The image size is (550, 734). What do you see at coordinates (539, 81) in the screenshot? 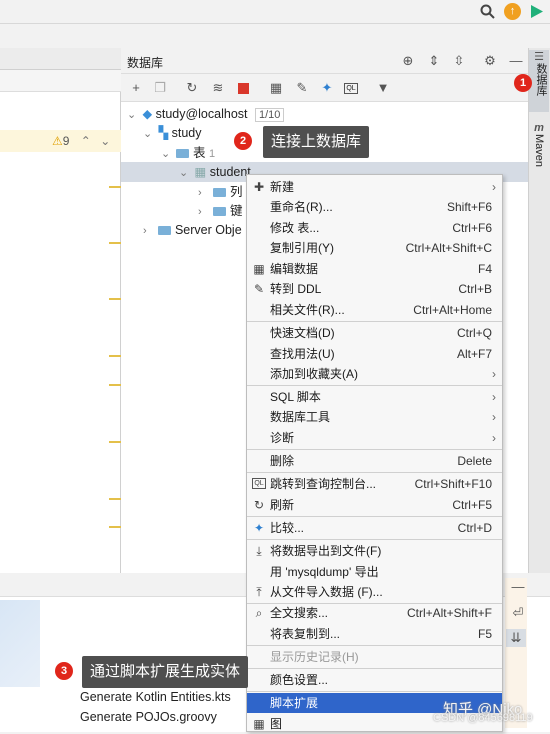
I see `tab-database: ☰ 数据库` at bounding box center [539, 81].